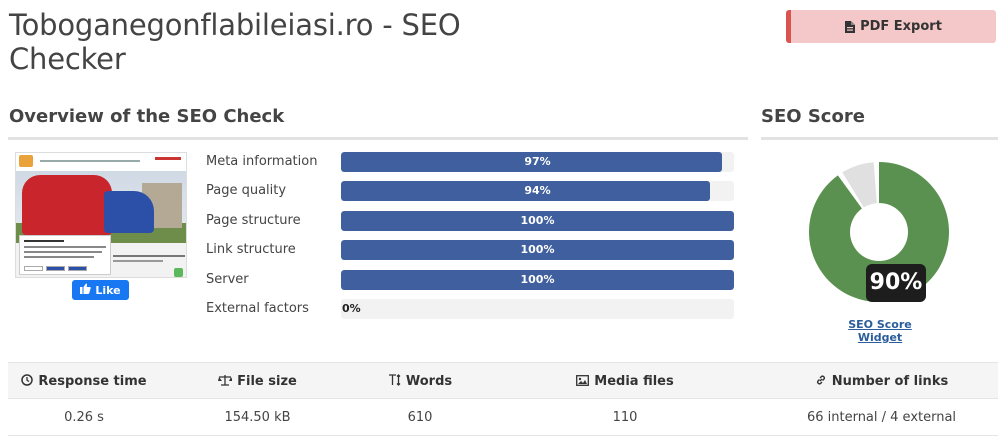  I want to click on file-size-value: 154.50 kB, so click(257, 417).